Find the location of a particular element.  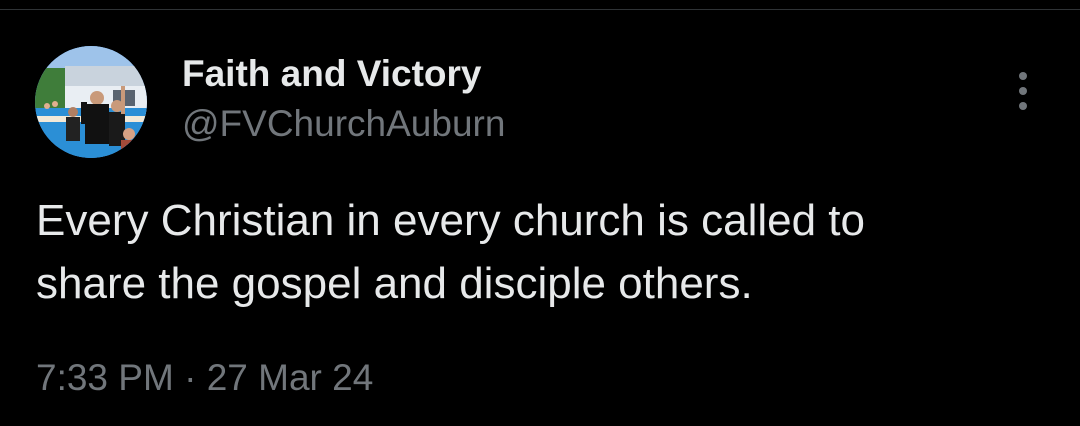

avatar-photo-icon is located at coordinates (91, 102).